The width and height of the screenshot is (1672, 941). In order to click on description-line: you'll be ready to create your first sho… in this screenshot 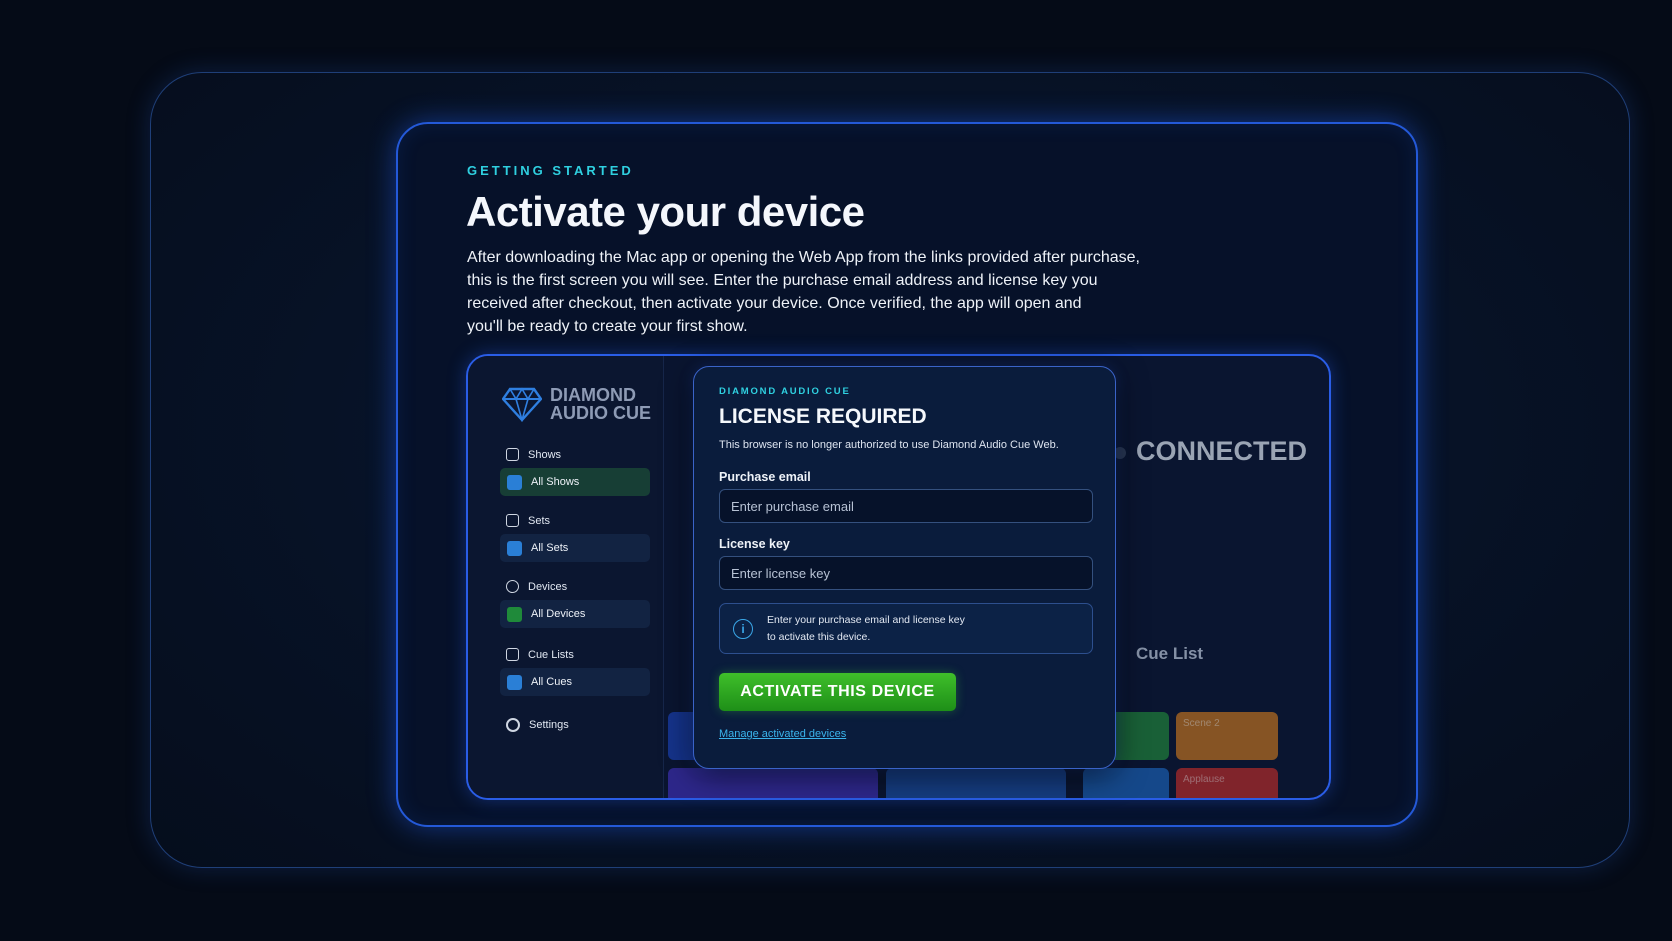, I will do `click(607, 326)`.